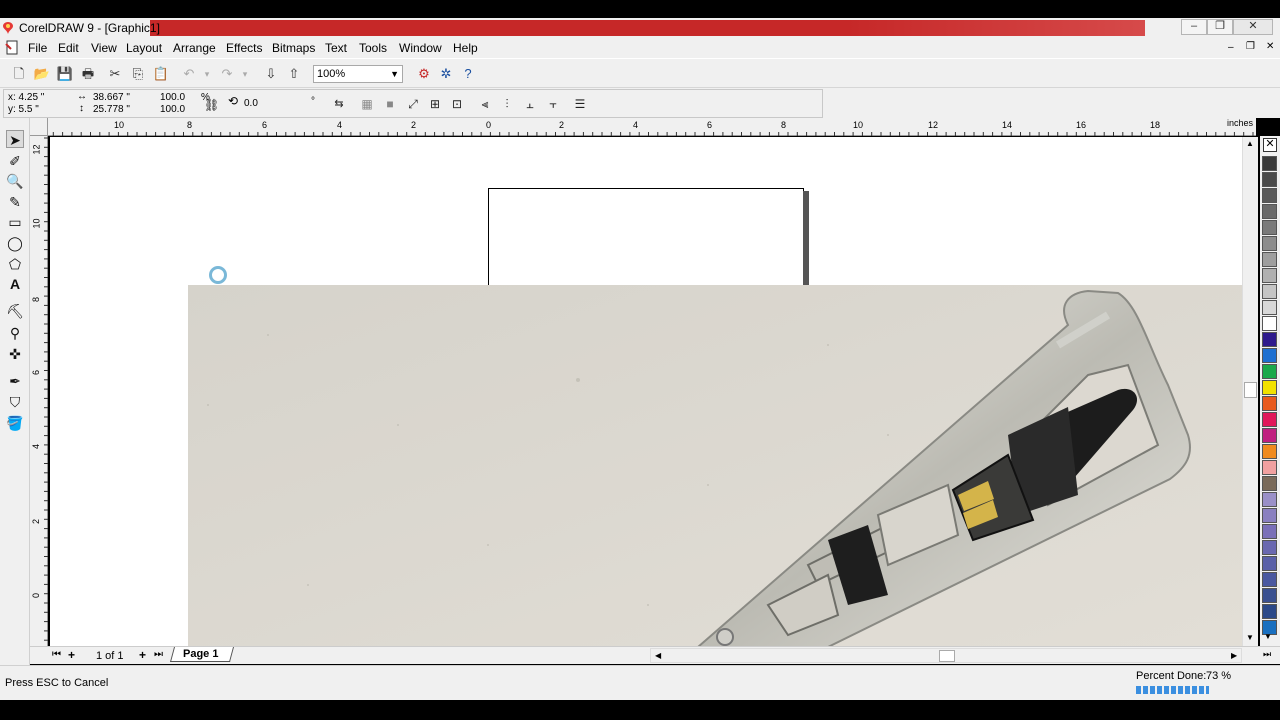  Describe the element at coordinates (227, 74) in the screenshot. I see `redo-icon: ↷` at that location.